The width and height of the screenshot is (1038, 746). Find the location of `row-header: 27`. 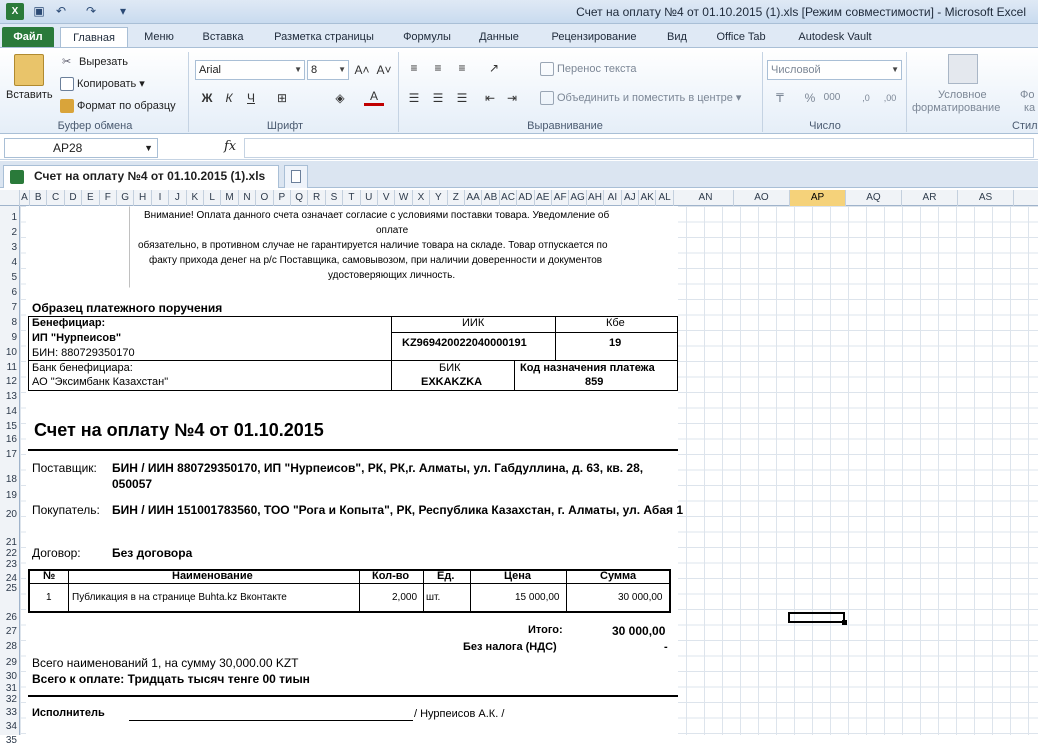

row-header: 27 is located at coordinates (10, 631).